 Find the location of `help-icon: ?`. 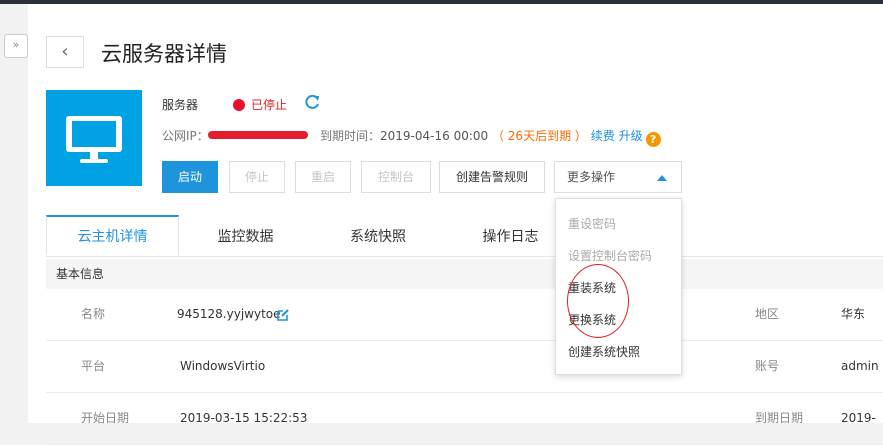

help-icon: ? is located at coordinates (653, 139).